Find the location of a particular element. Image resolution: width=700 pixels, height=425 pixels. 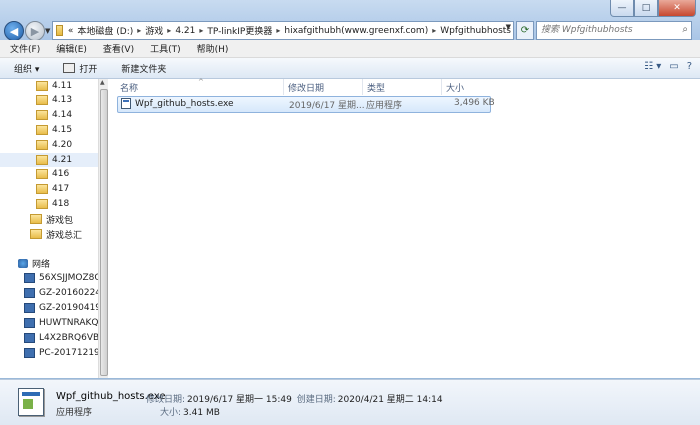

window-controls: — □ ✕ is located at coordinates (653, 8).